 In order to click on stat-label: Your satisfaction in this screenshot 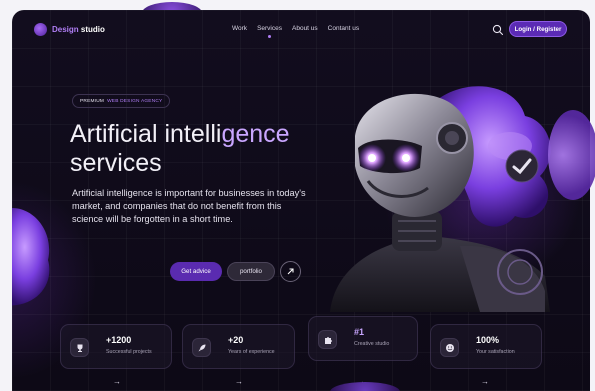, I will do `click(495, 352)`.